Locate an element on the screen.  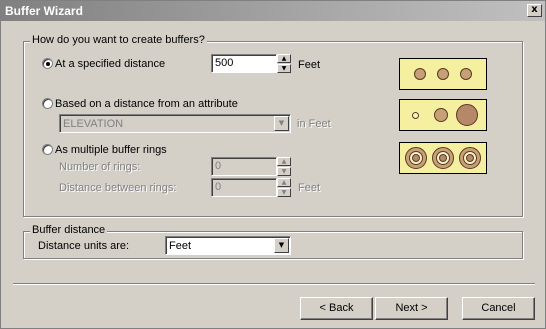
rings-count-input: 0 is located at coordinates (244, 166).